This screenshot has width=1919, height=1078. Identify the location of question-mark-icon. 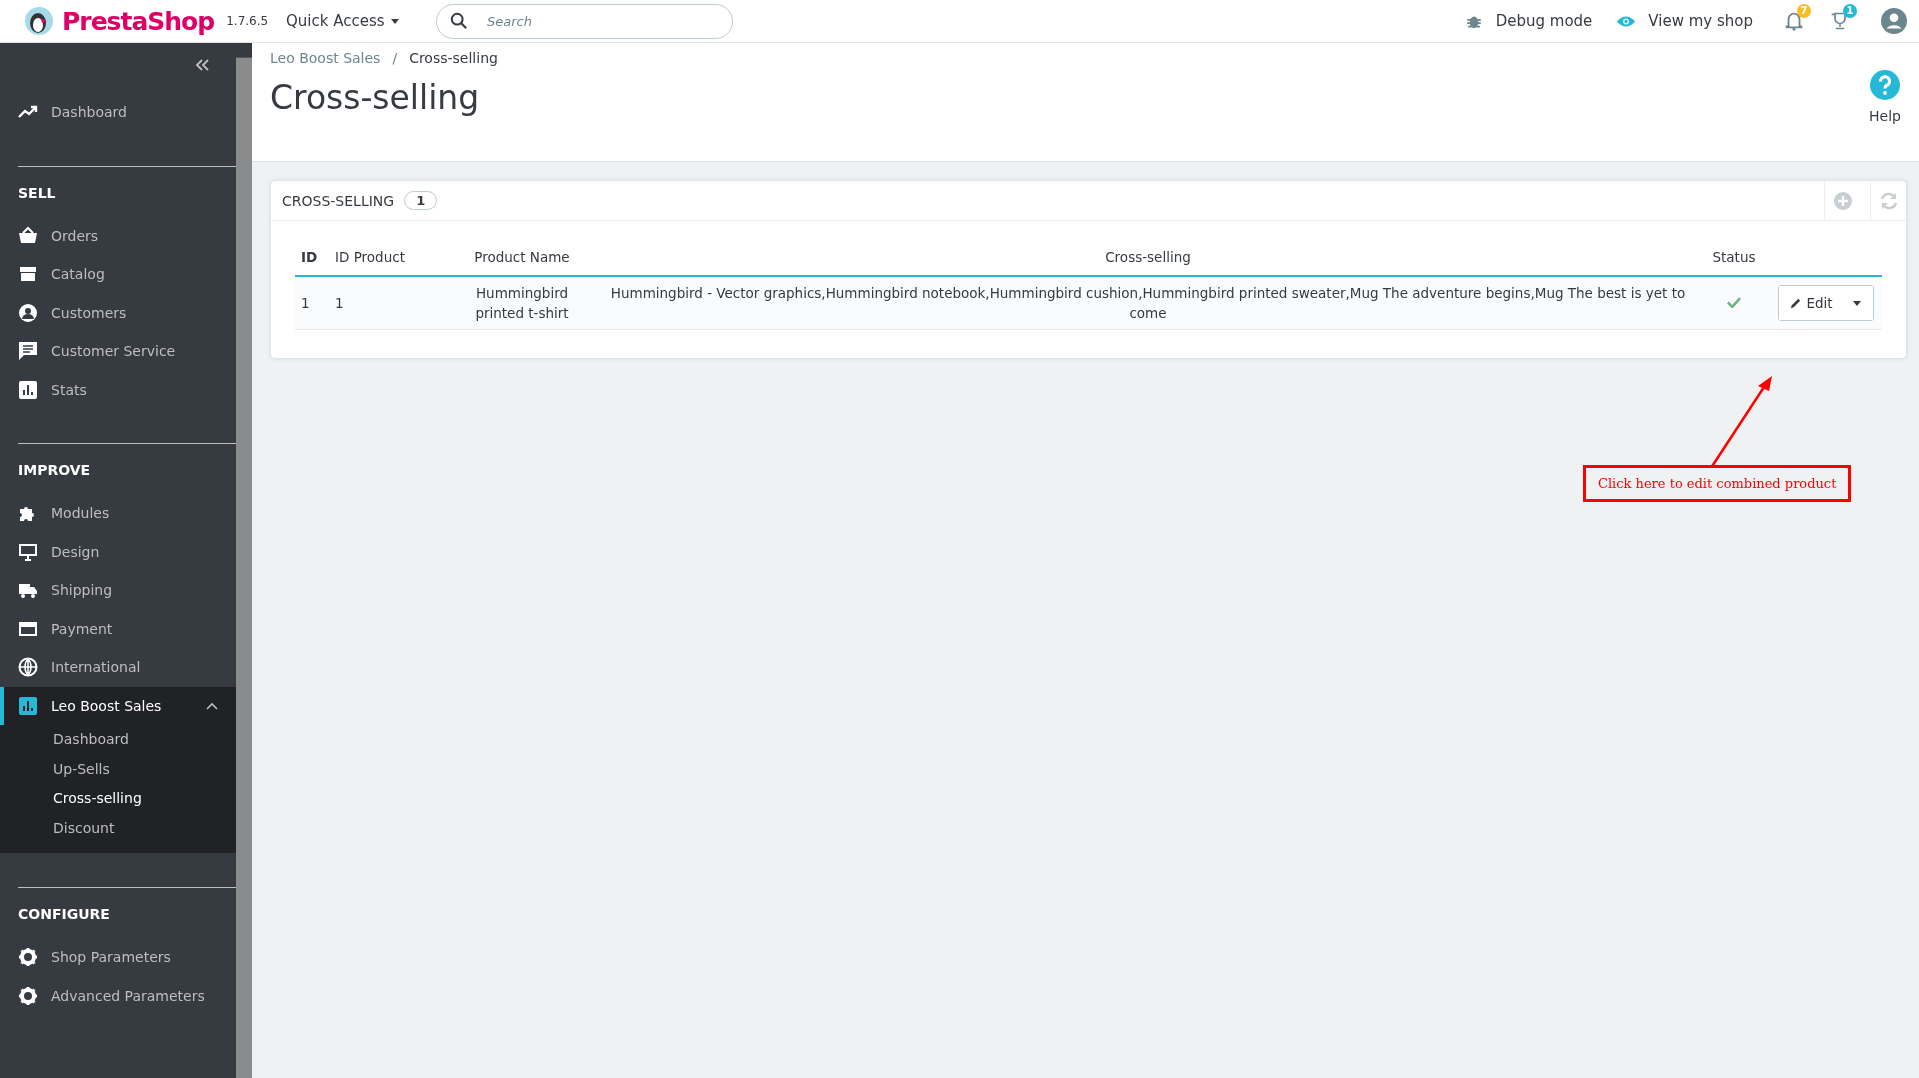
(1885, 85).